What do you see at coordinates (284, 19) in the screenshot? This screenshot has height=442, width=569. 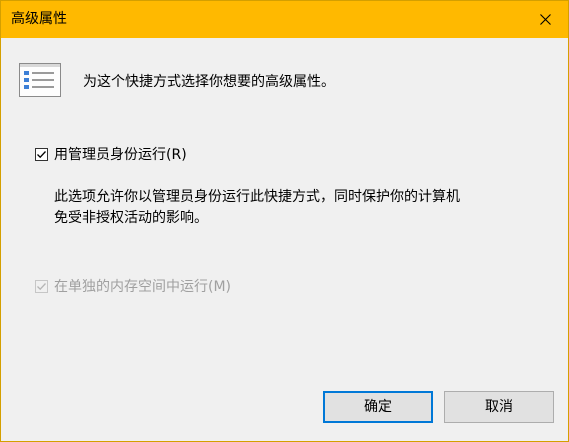 I see `title-bar: 高级属性` at bounding box center [284, 19].